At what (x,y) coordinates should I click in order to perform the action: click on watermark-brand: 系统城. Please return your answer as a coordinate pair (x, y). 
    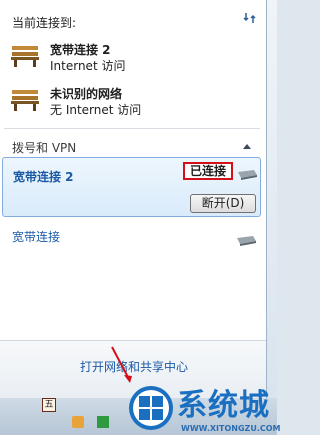
    Looking at the image, I should click on (223, 405).